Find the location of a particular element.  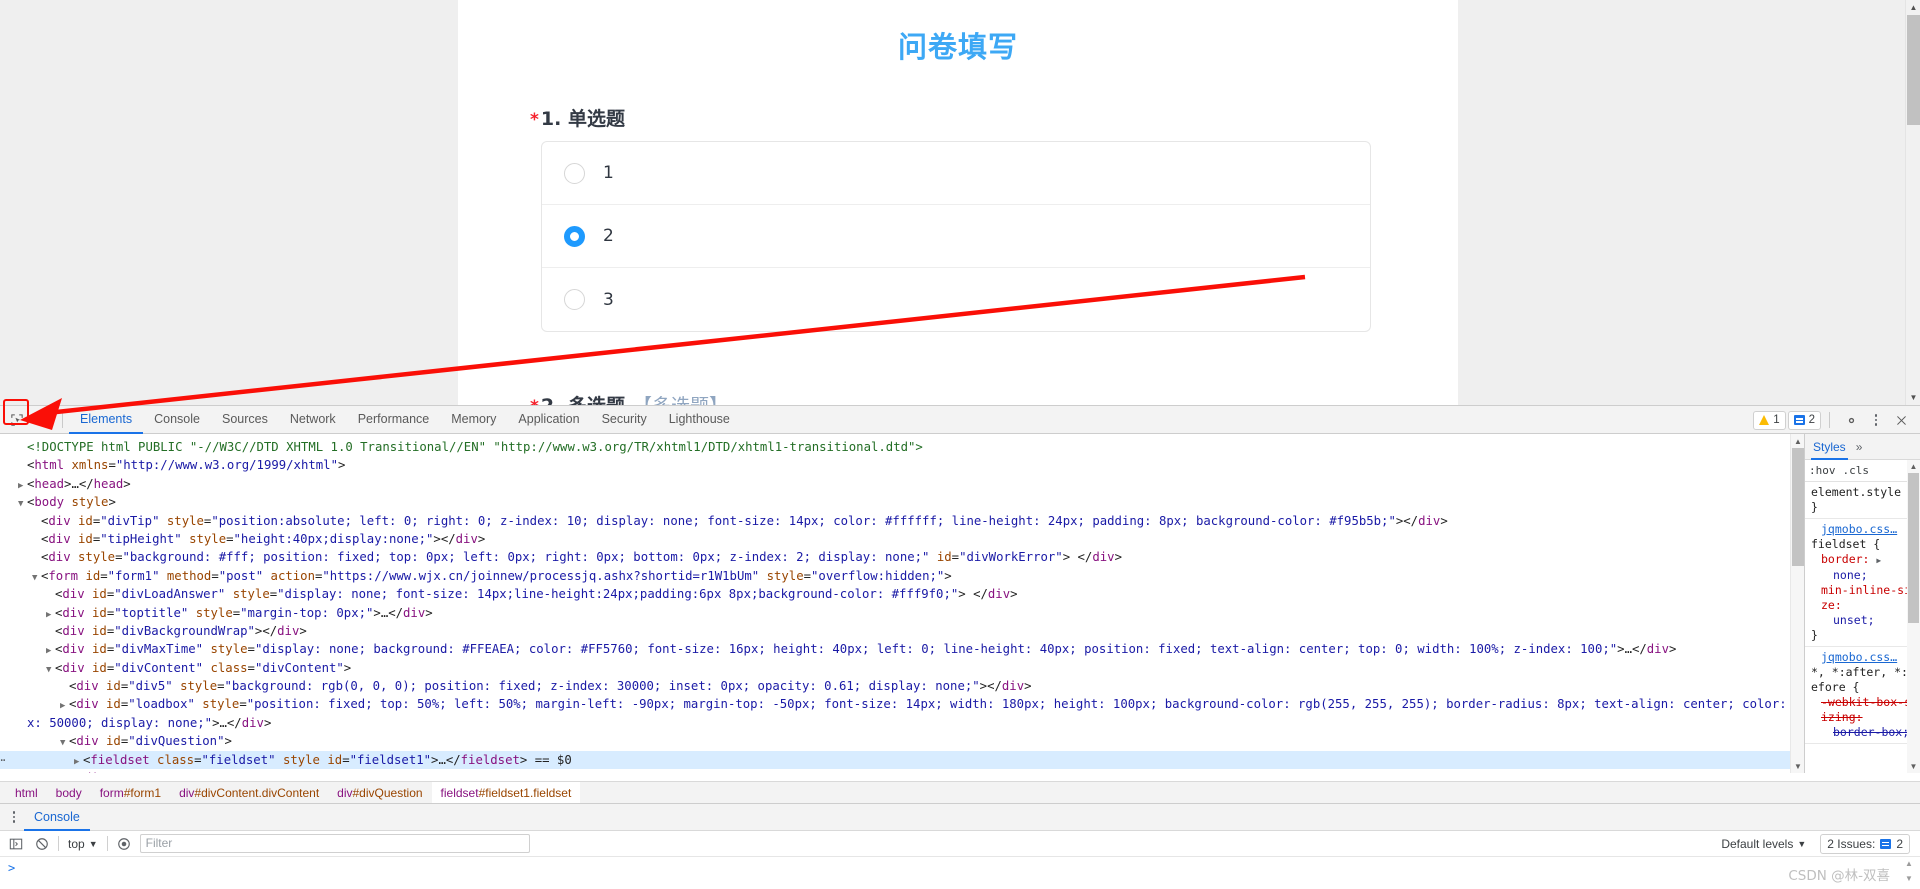

option-row: 1 is located at coordinates (956, 173).